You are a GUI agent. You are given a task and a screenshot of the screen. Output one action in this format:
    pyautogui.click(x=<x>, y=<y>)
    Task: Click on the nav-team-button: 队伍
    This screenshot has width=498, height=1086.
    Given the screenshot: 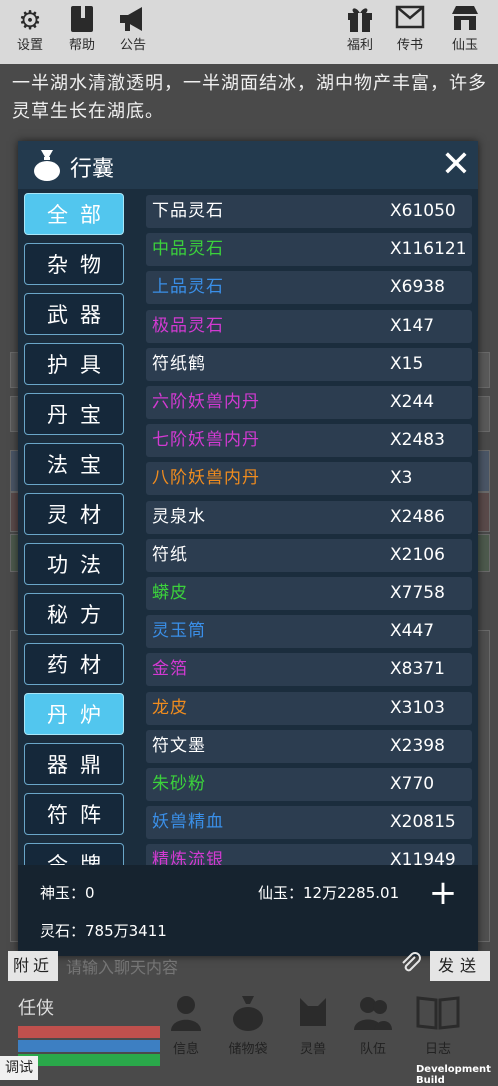 What is the action you would take?
    pyautogui.click(x=373, y=1025)
    